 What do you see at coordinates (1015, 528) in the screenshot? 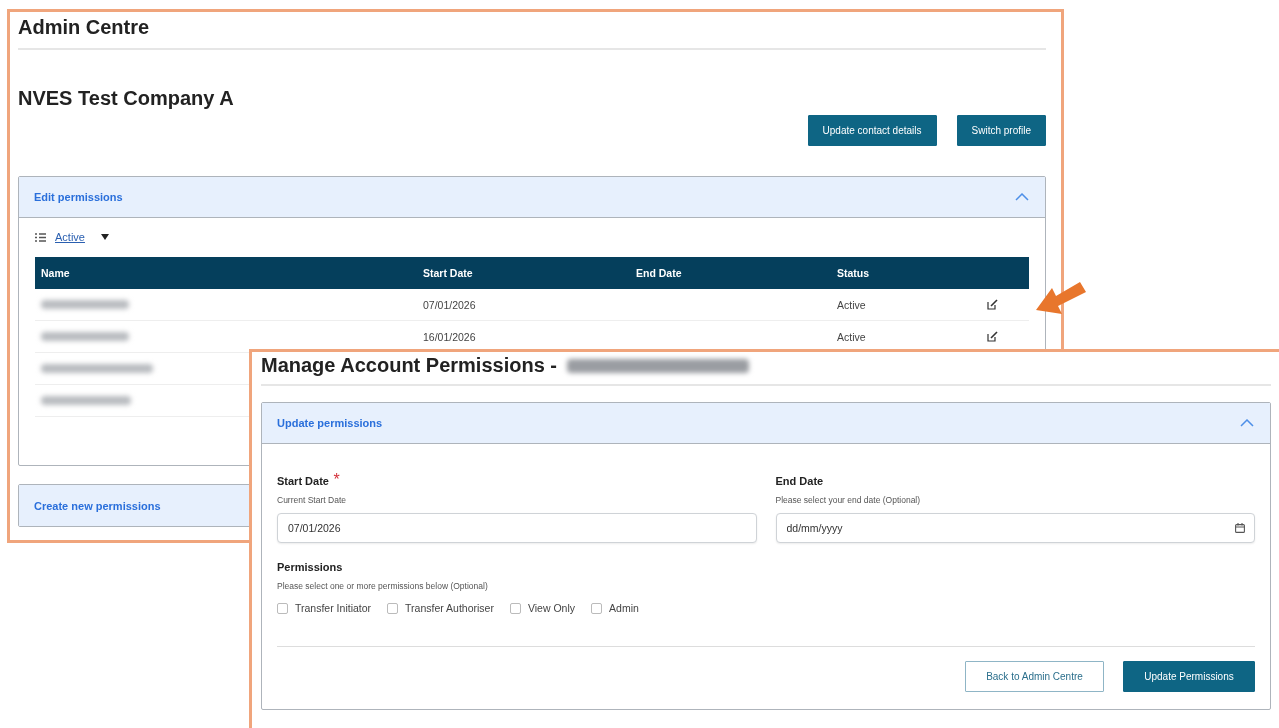
I see `end-date-field: dd/mm/yyyy` at bounding box center [1015, 528].